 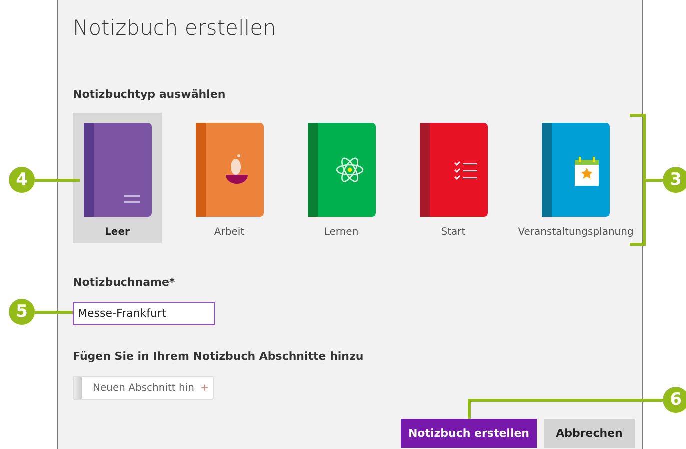 I want to click on notebook-type-tile: Lernen, so click(x=341, y=178).